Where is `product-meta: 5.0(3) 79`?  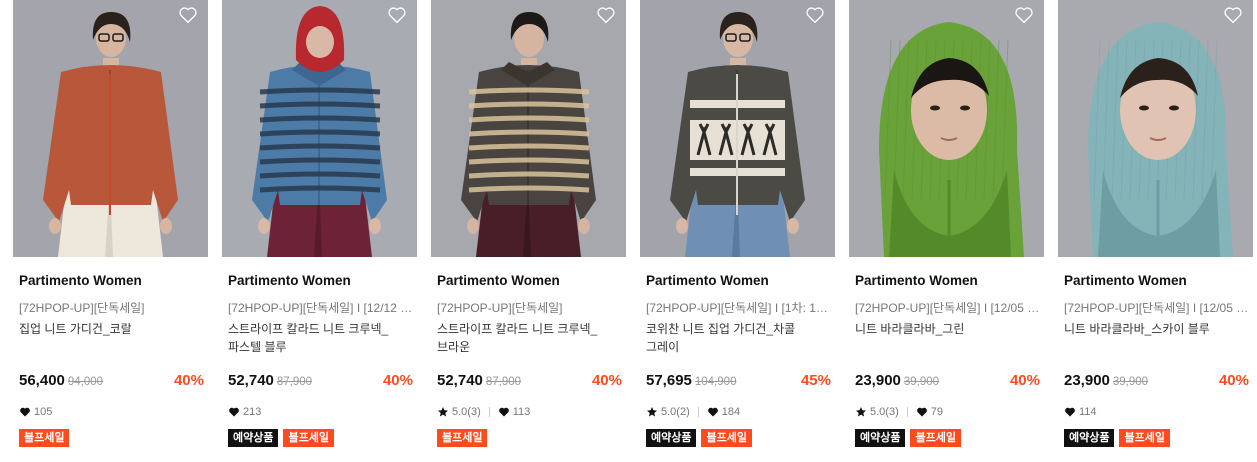 product-meta: 5.0(3) 79 is located at coordinates (899, 412).